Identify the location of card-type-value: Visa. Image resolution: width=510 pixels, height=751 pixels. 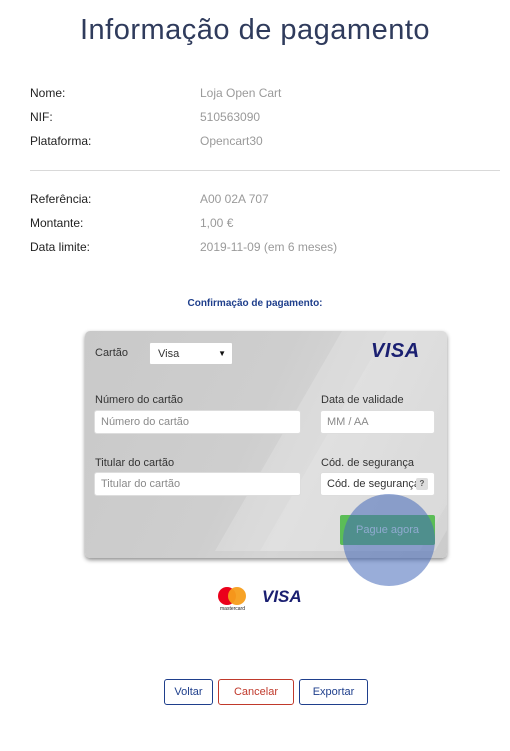
(169, 354).